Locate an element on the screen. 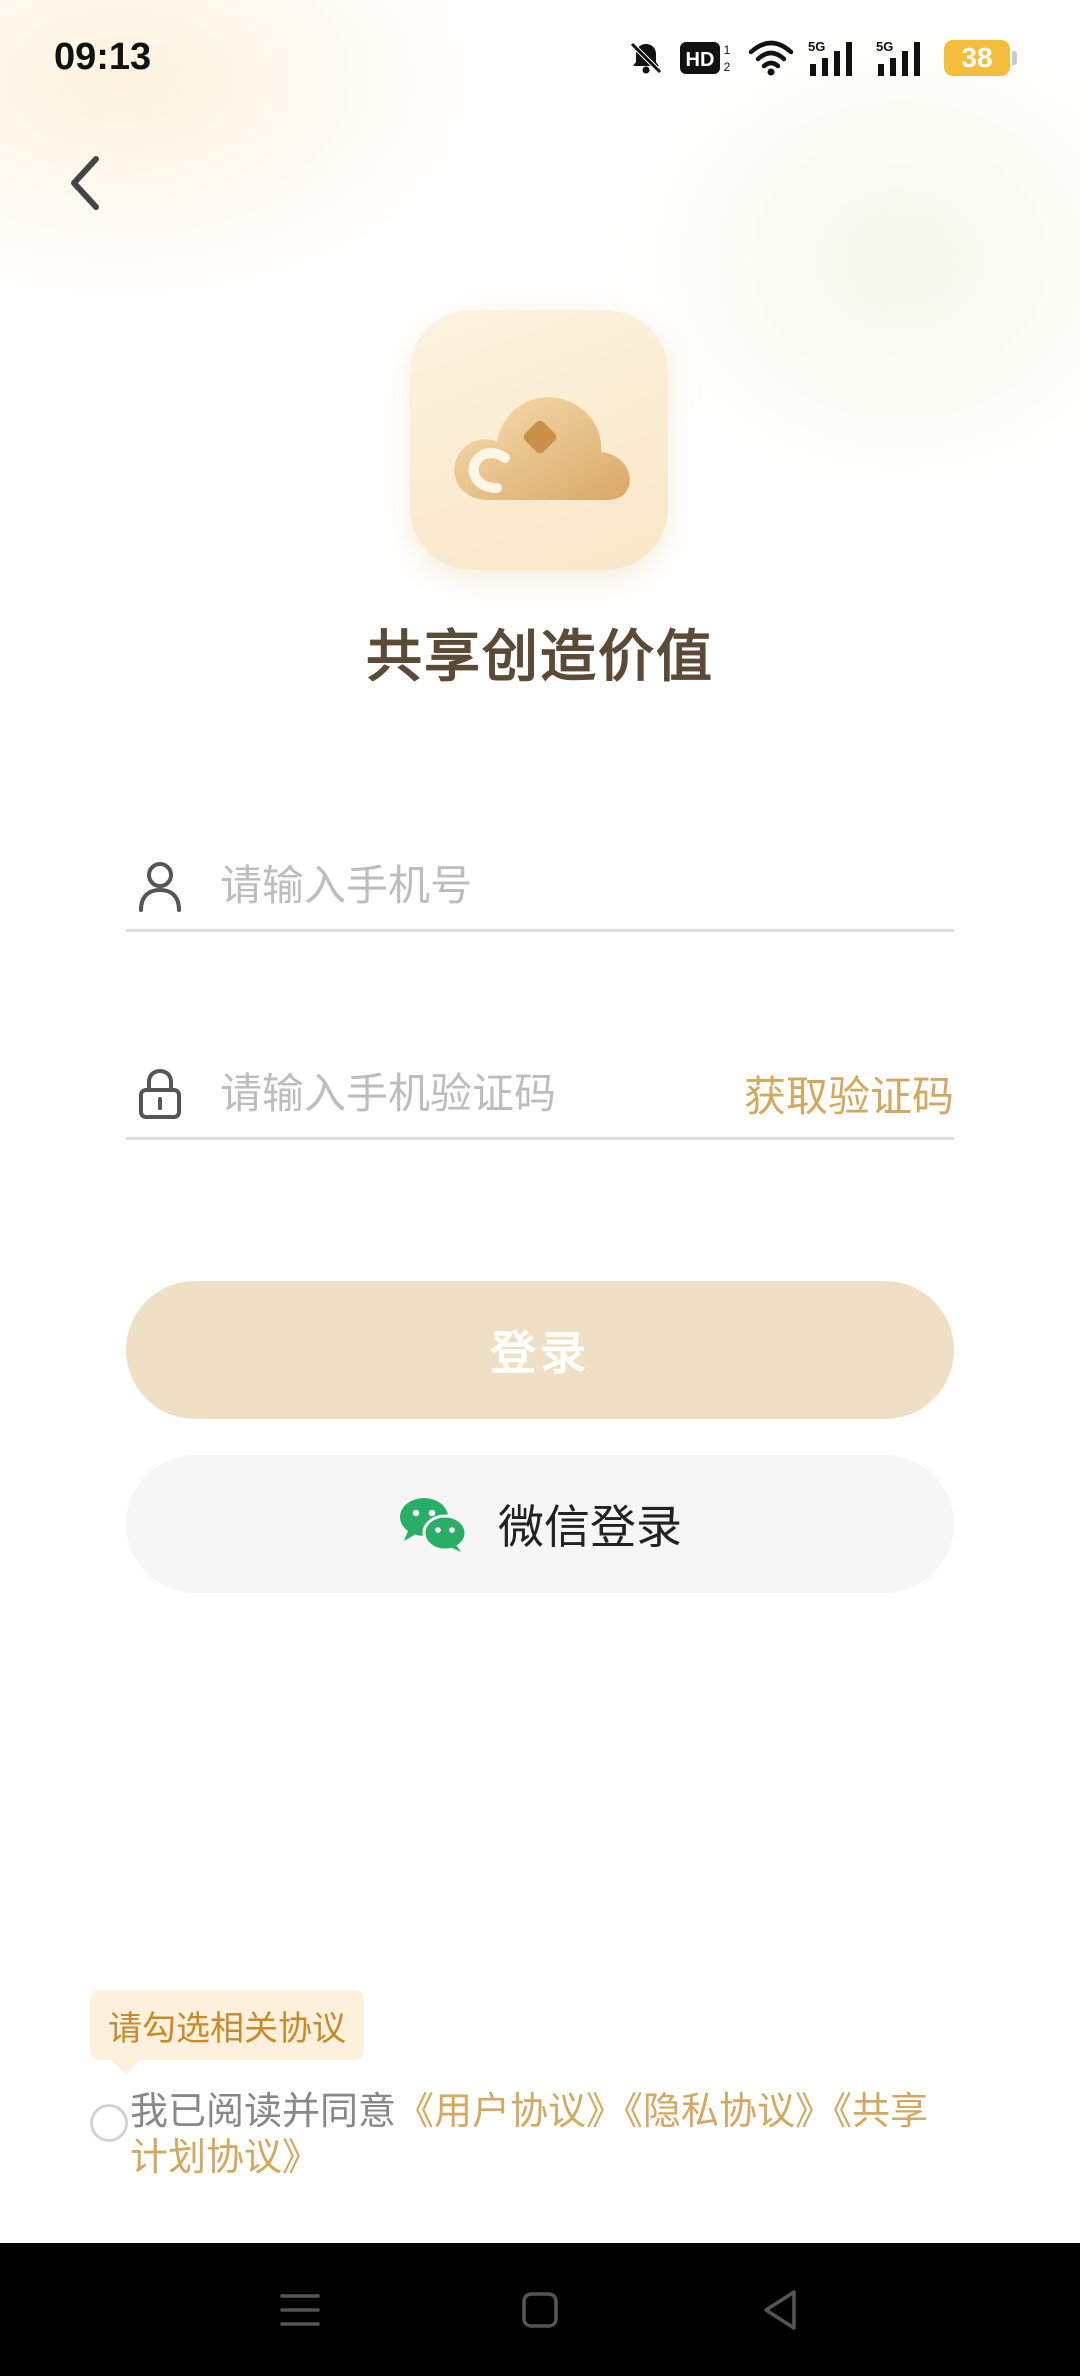 The image size is (1080, 2376). svg-text: 2 is located at coordinates (727, 67).